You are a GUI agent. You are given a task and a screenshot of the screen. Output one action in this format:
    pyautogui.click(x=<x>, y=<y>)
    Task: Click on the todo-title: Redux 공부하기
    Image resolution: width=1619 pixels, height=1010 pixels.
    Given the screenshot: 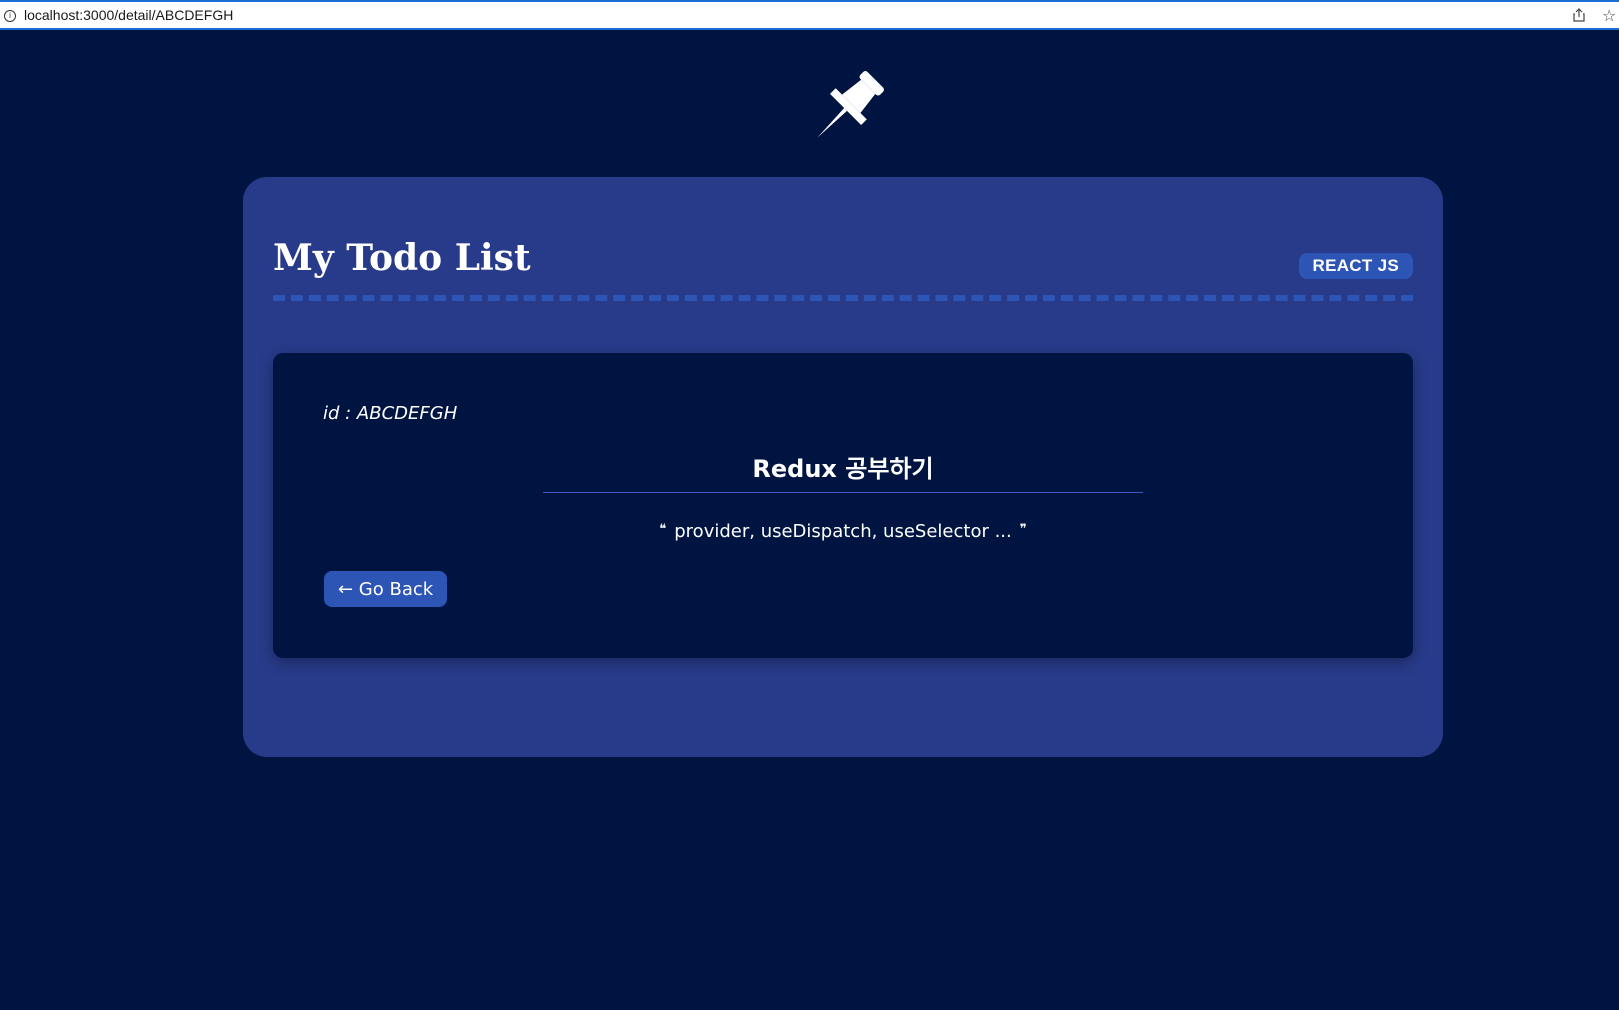 What is the action you would take?
    pyautogui.click(x=843, y=471)
    